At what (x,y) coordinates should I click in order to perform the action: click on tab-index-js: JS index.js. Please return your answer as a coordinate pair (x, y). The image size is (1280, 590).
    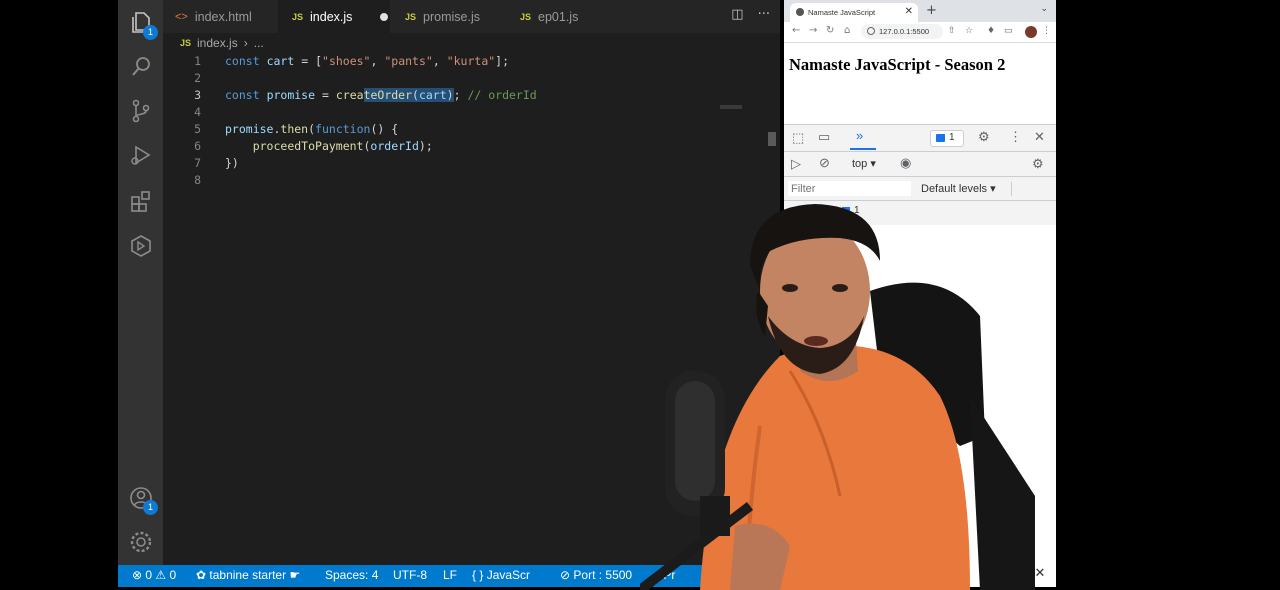
    Looking at the image, I should click on (334, 16).